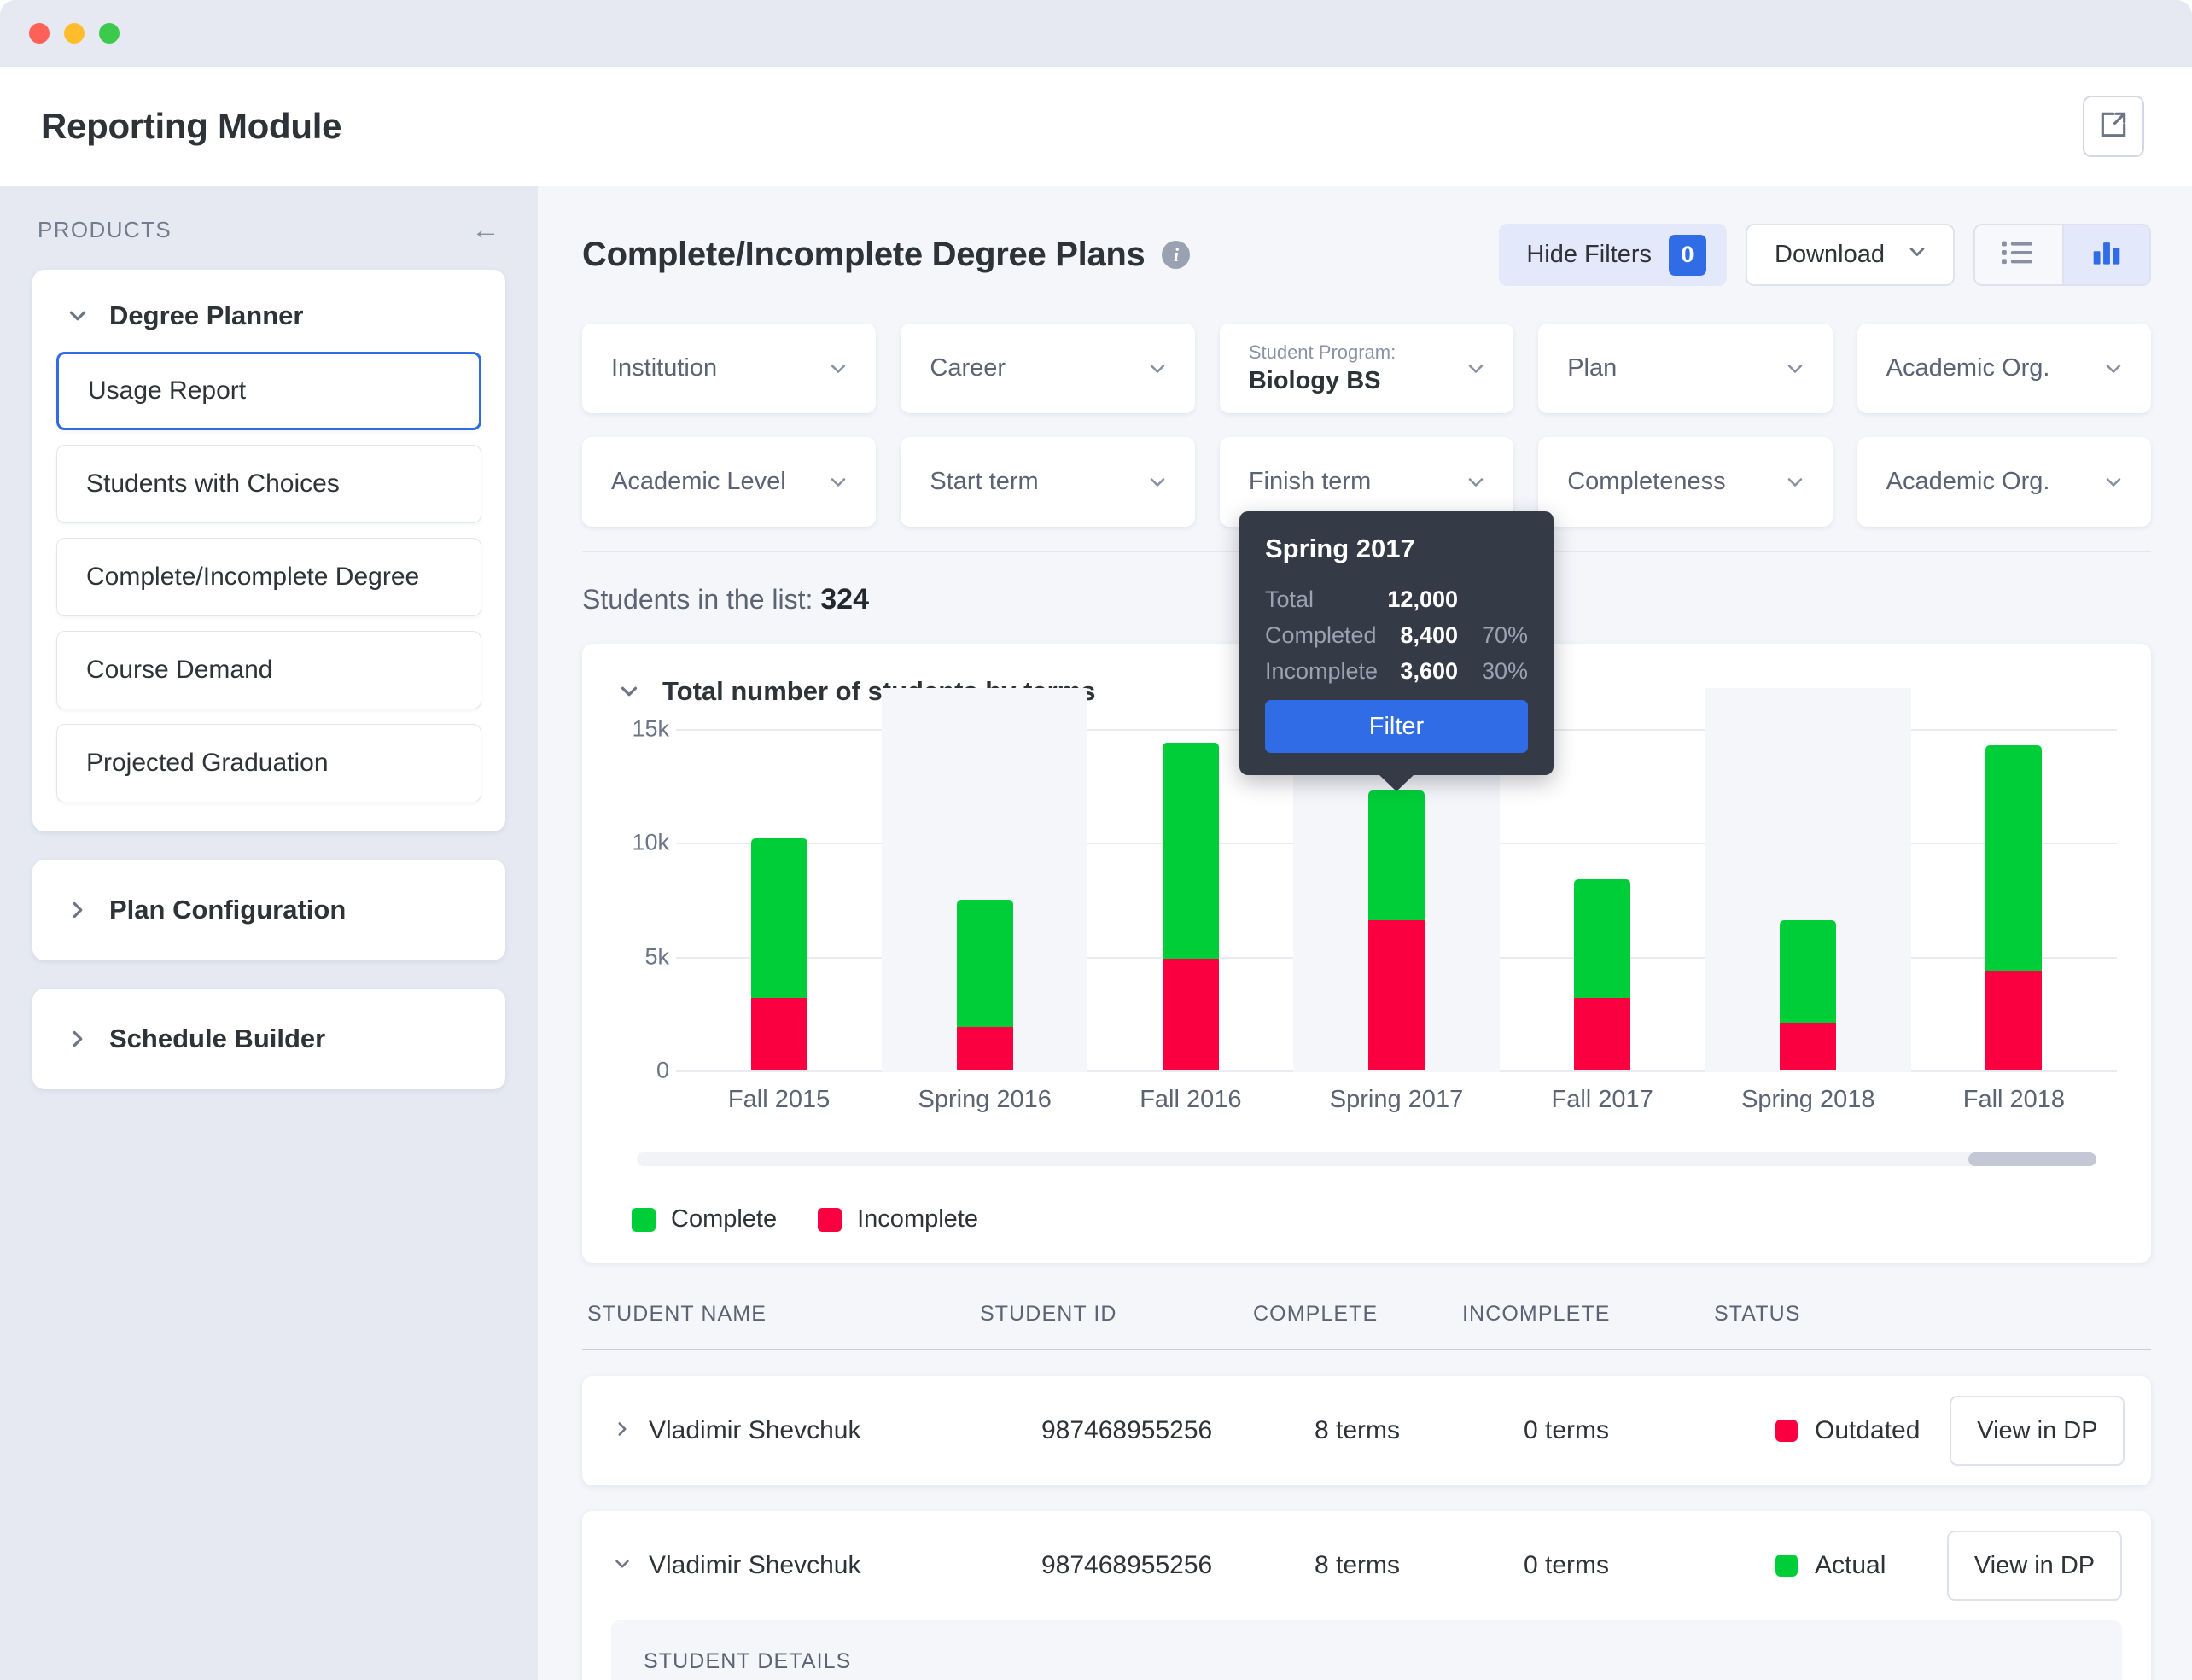 The image size is (2192, 1680). What do you see at coordinates (755, 1430) in the screenshot?
I see `cell-student-name: Vladimir Shevchuk` at bounding box center [755, 1430].